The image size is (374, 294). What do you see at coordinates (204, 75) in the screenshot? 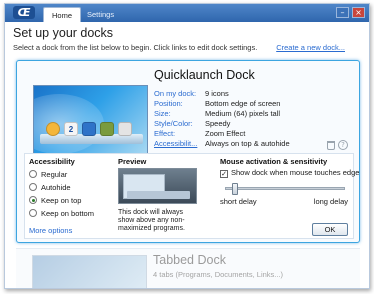
I see `dock-title: Quicklaunch Dock` at bounding box center [204, 75].